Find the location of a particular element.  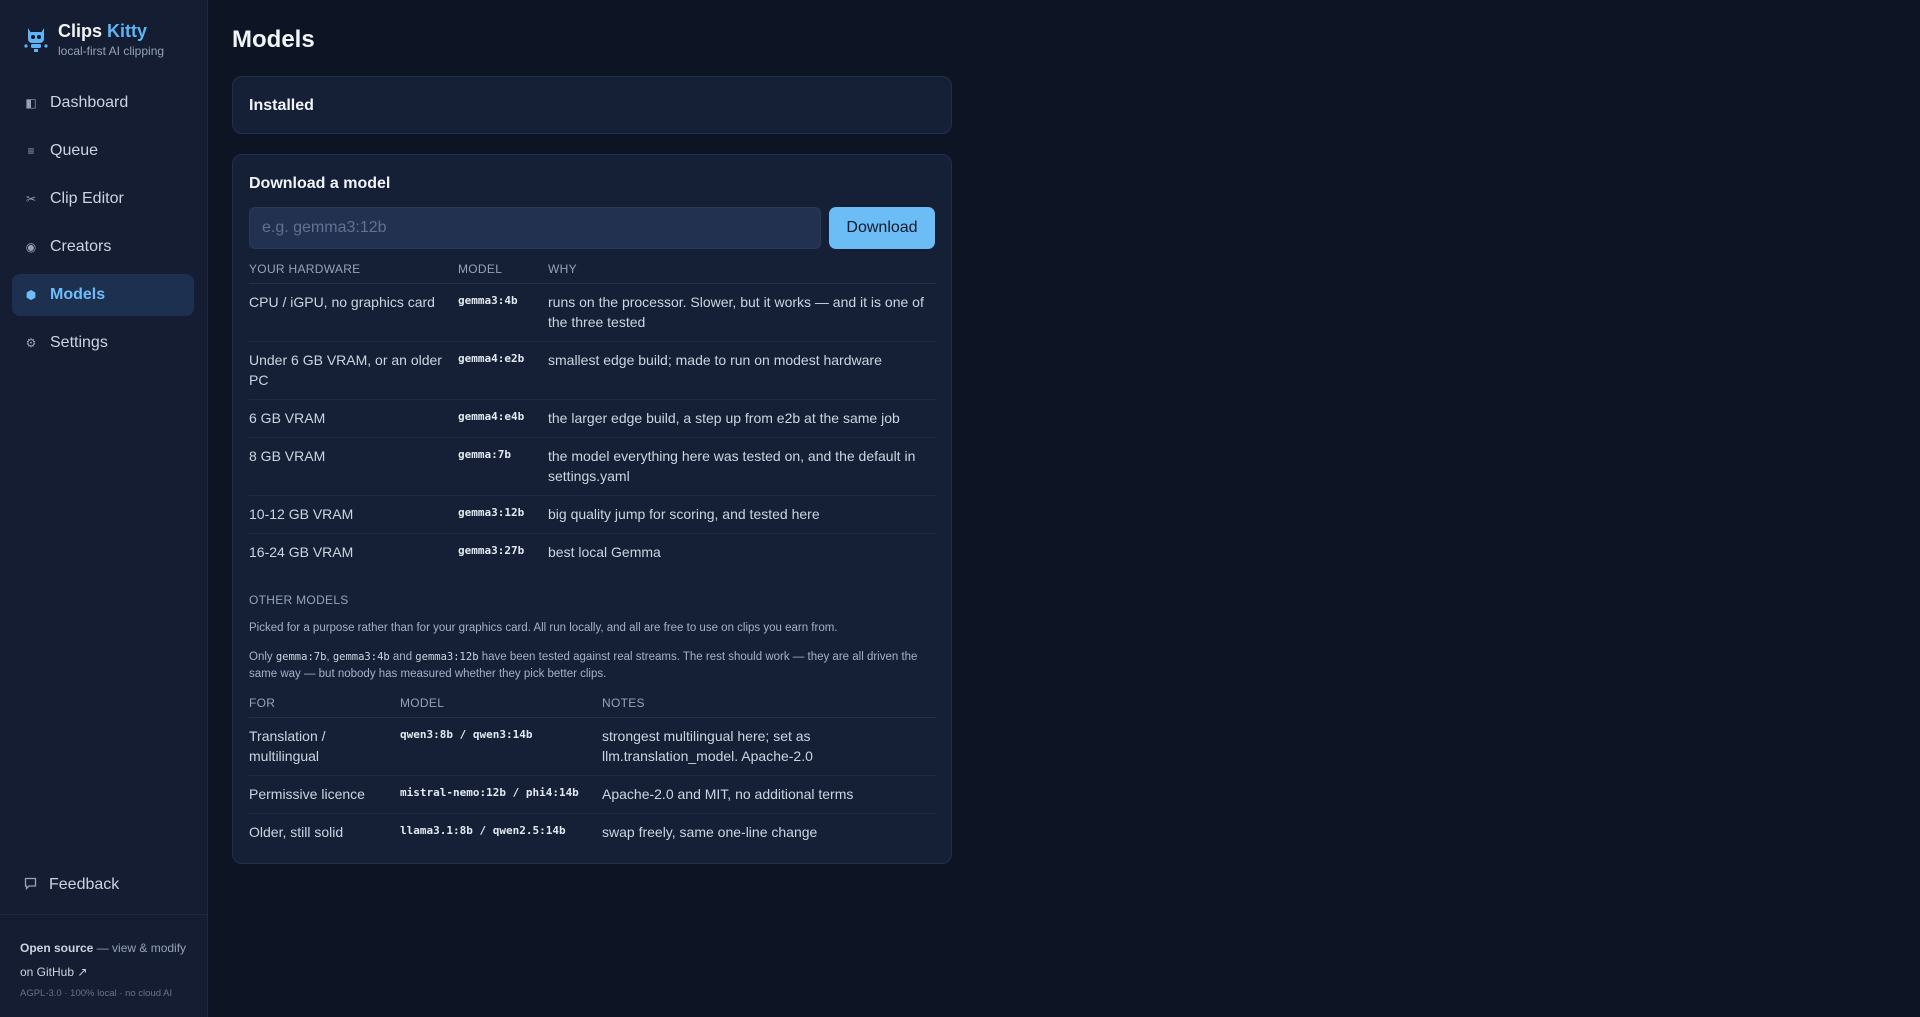

sidebar-item-settings: ⚙ Settings is located at coordinates (103, 343).